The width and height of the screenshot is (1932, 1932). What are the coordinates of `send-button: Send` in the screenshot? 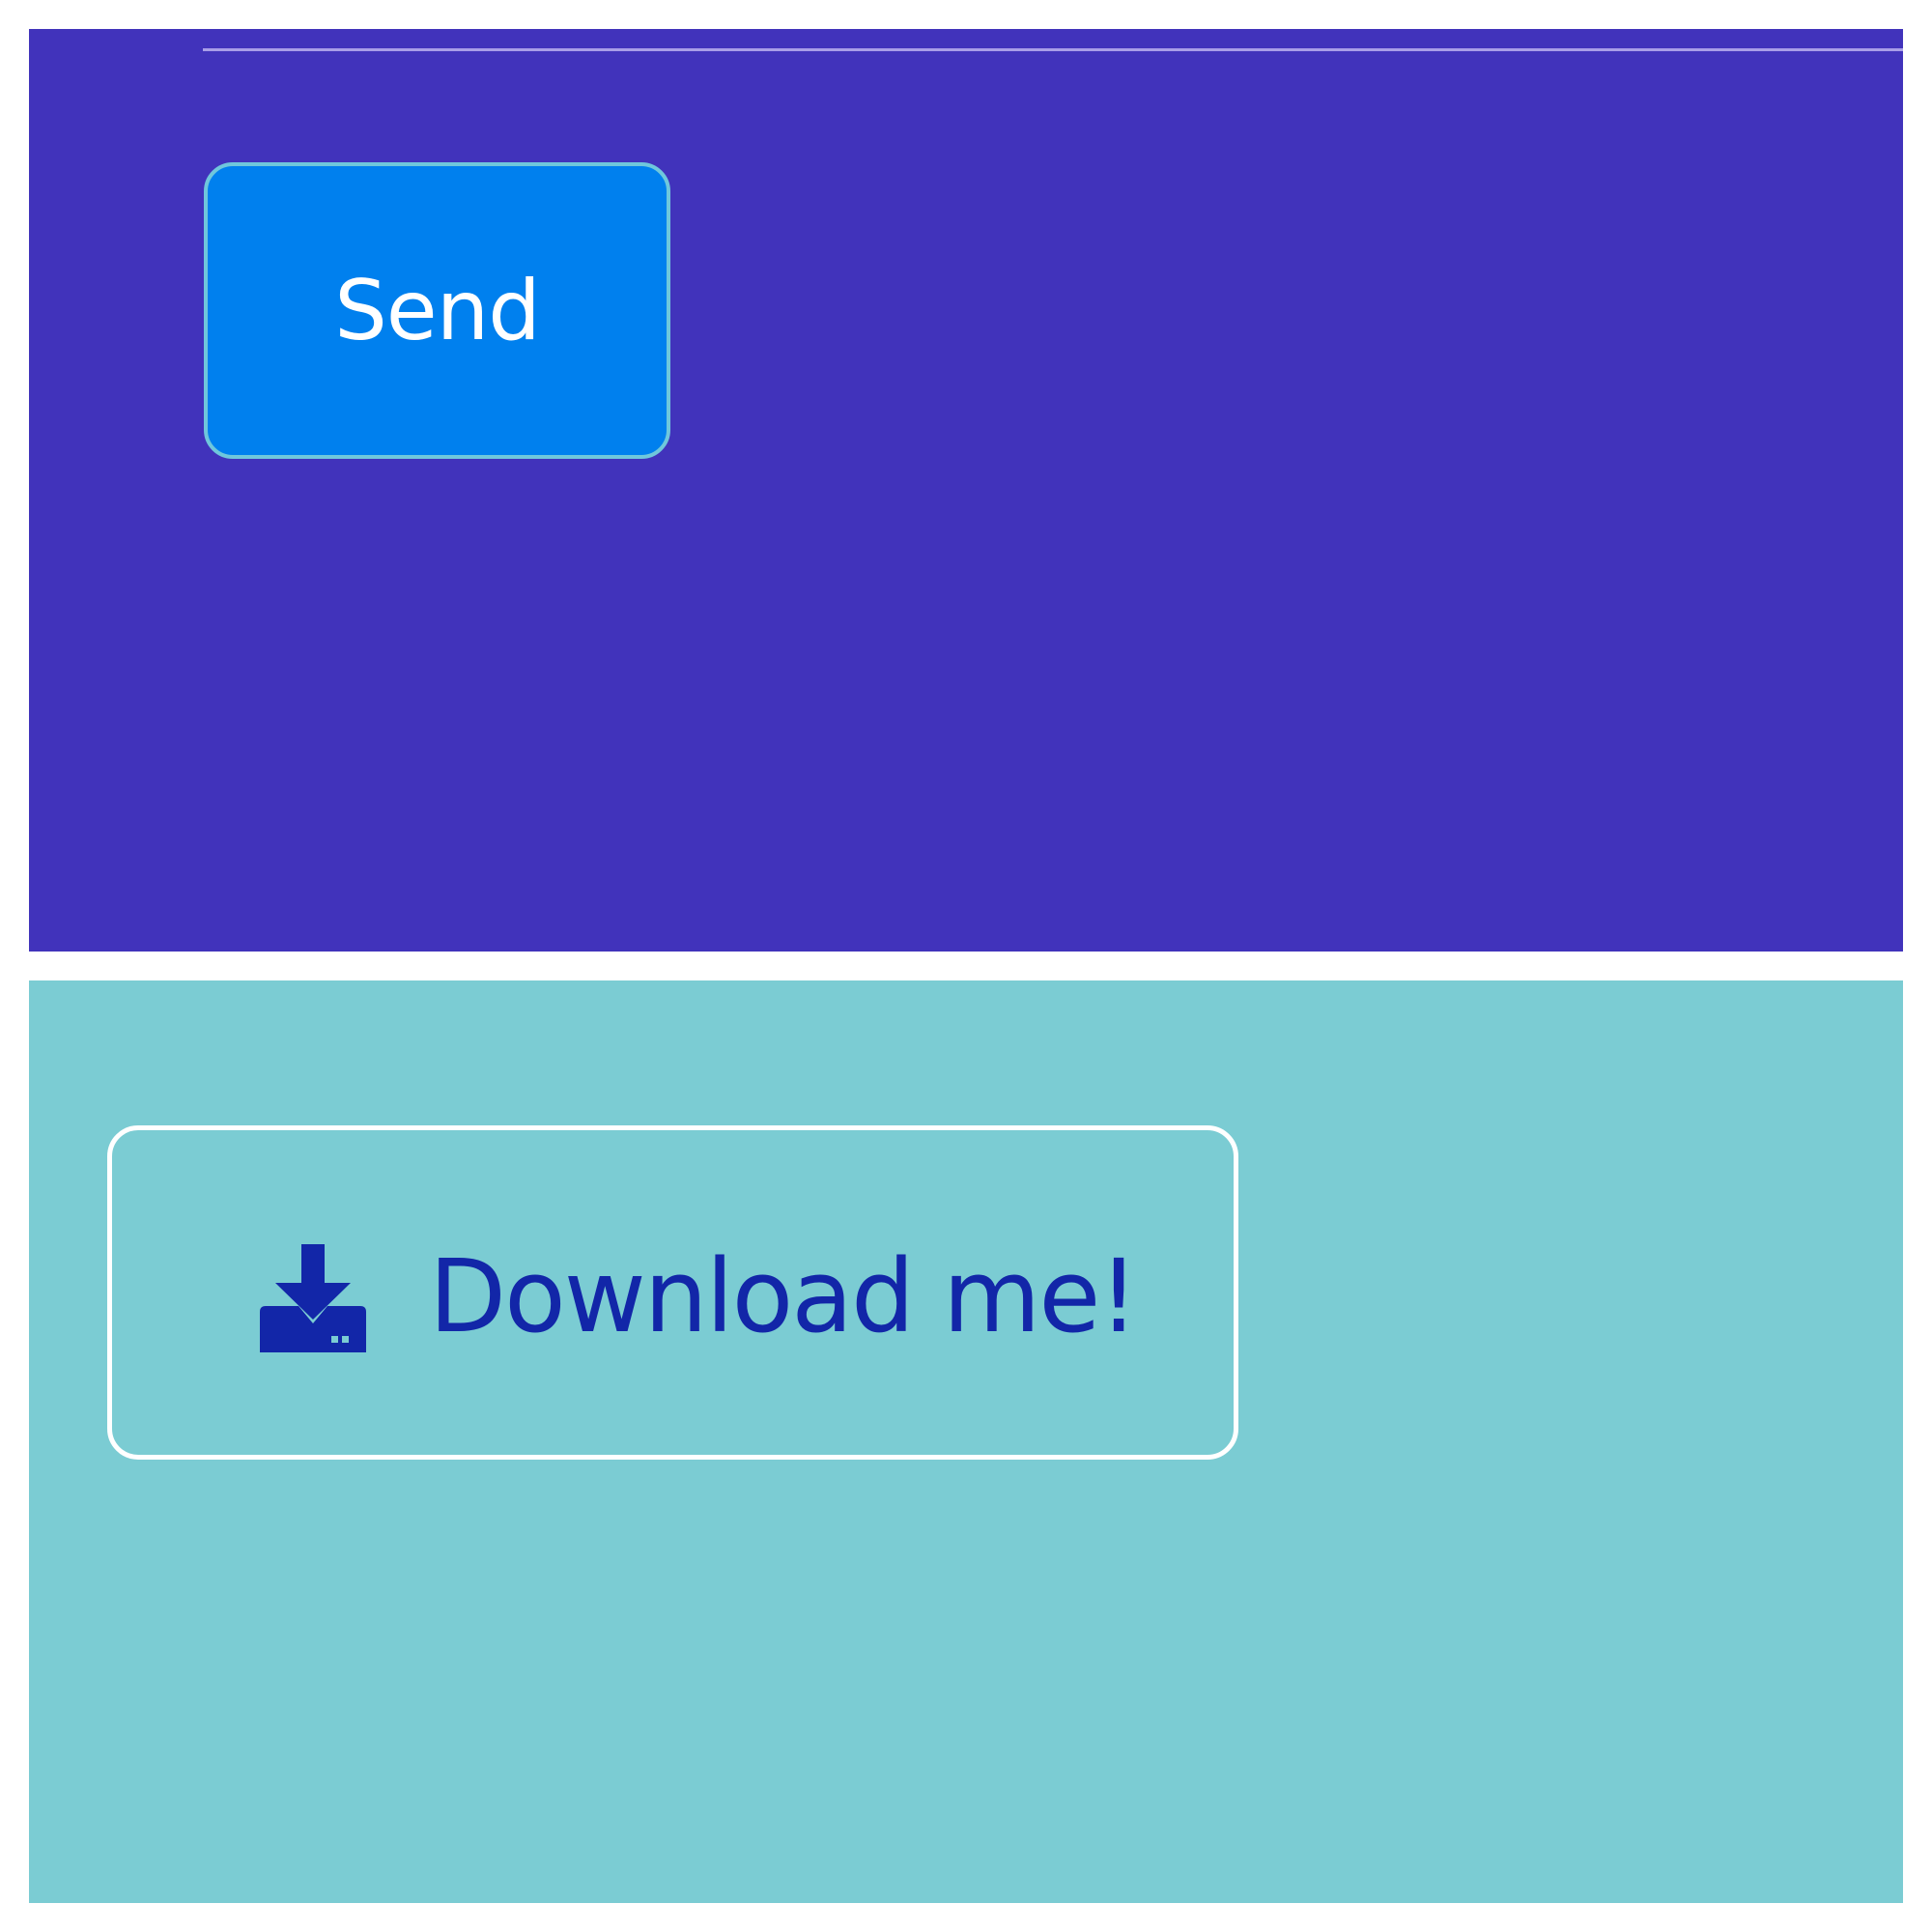 It's located at (437, 310).